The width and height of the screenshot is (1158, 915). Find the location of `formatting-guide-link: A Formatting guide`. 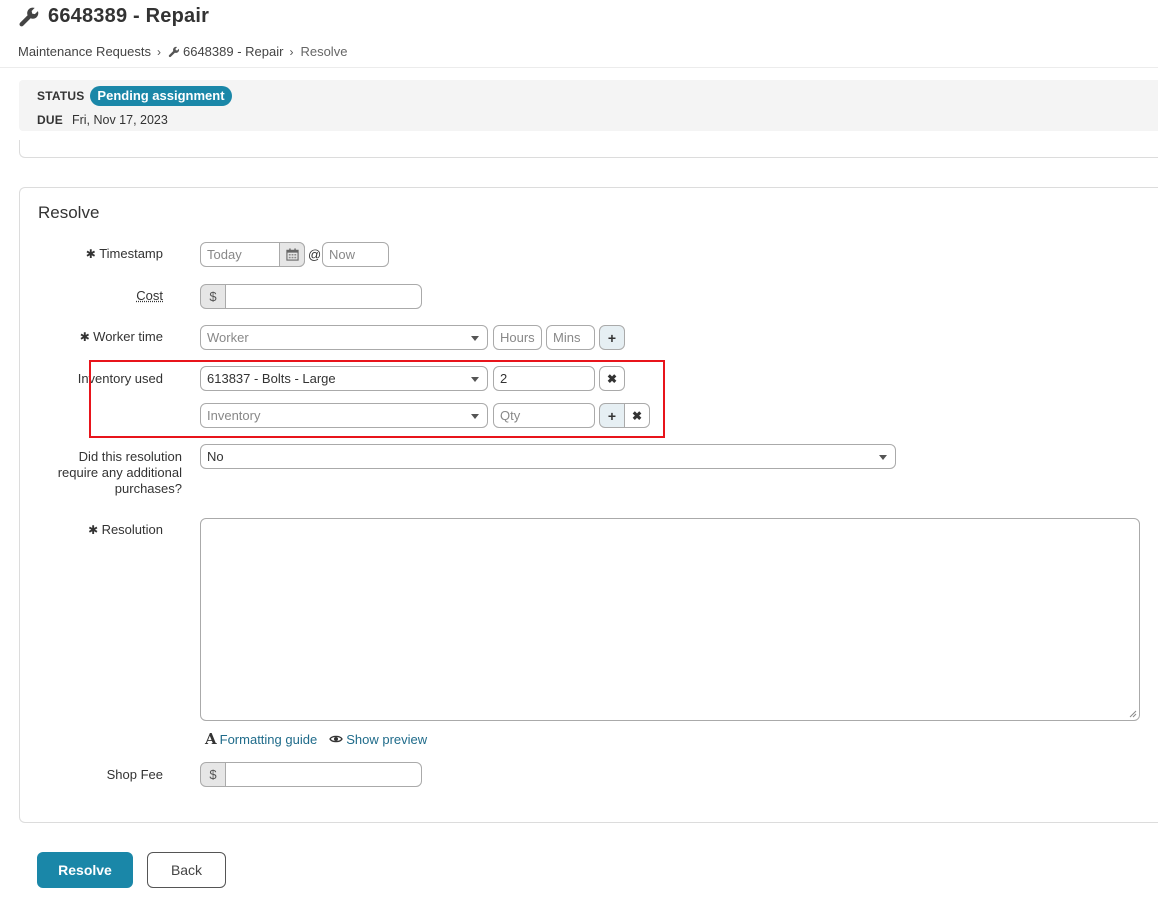

formatting-guide-link: A Formatting guide is located at coordinates (261, 739).